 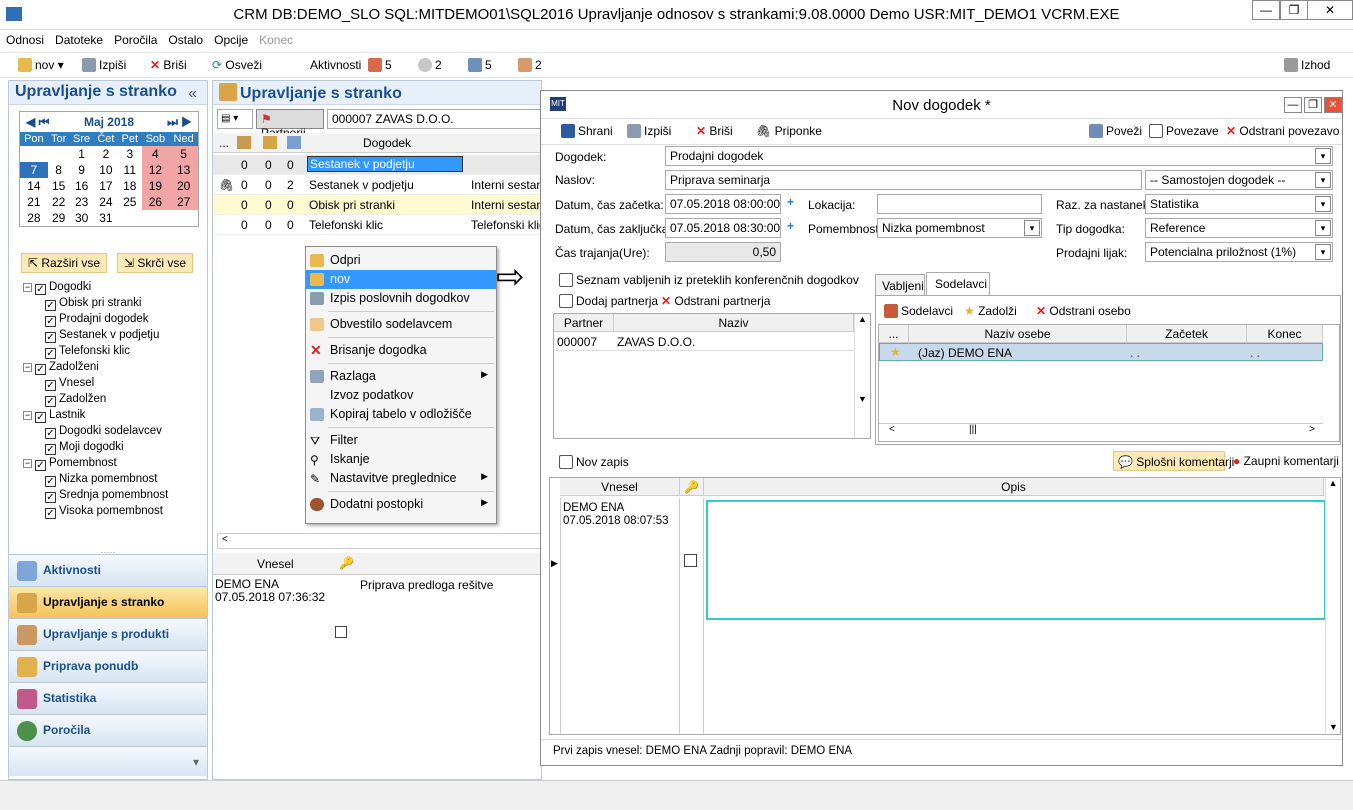 What do you see at coordinates (401, 260) in the screenshot?
I see `menu-open: Odpri` at bounding box center [401, 260].